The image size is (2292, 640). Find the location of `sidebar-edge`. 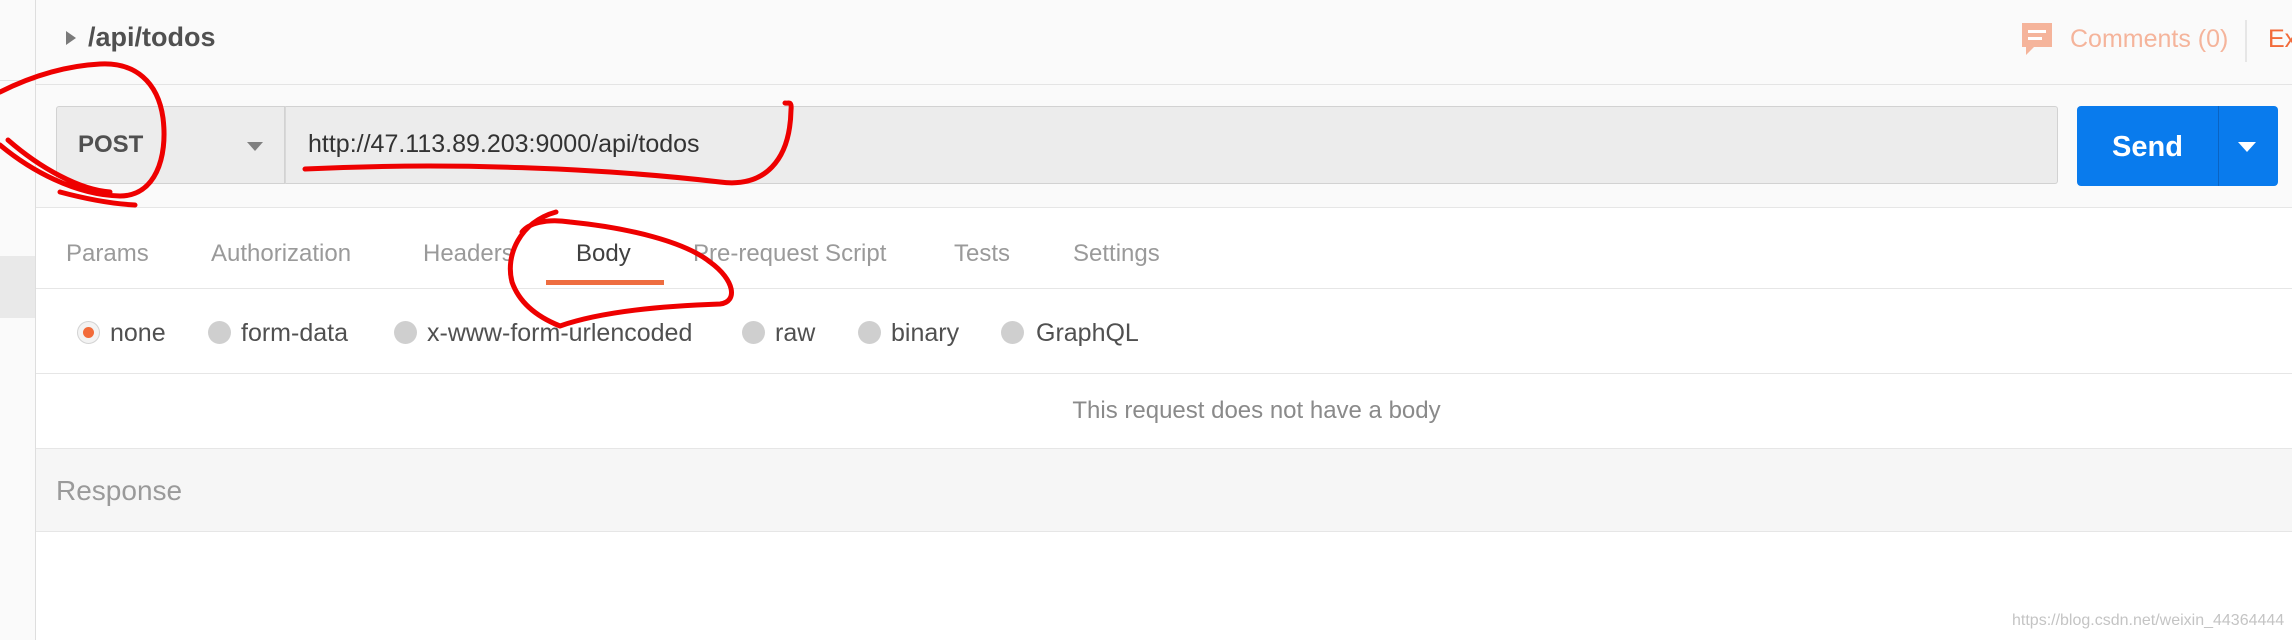

sidebar-edge is located at coordinates (18, 320).